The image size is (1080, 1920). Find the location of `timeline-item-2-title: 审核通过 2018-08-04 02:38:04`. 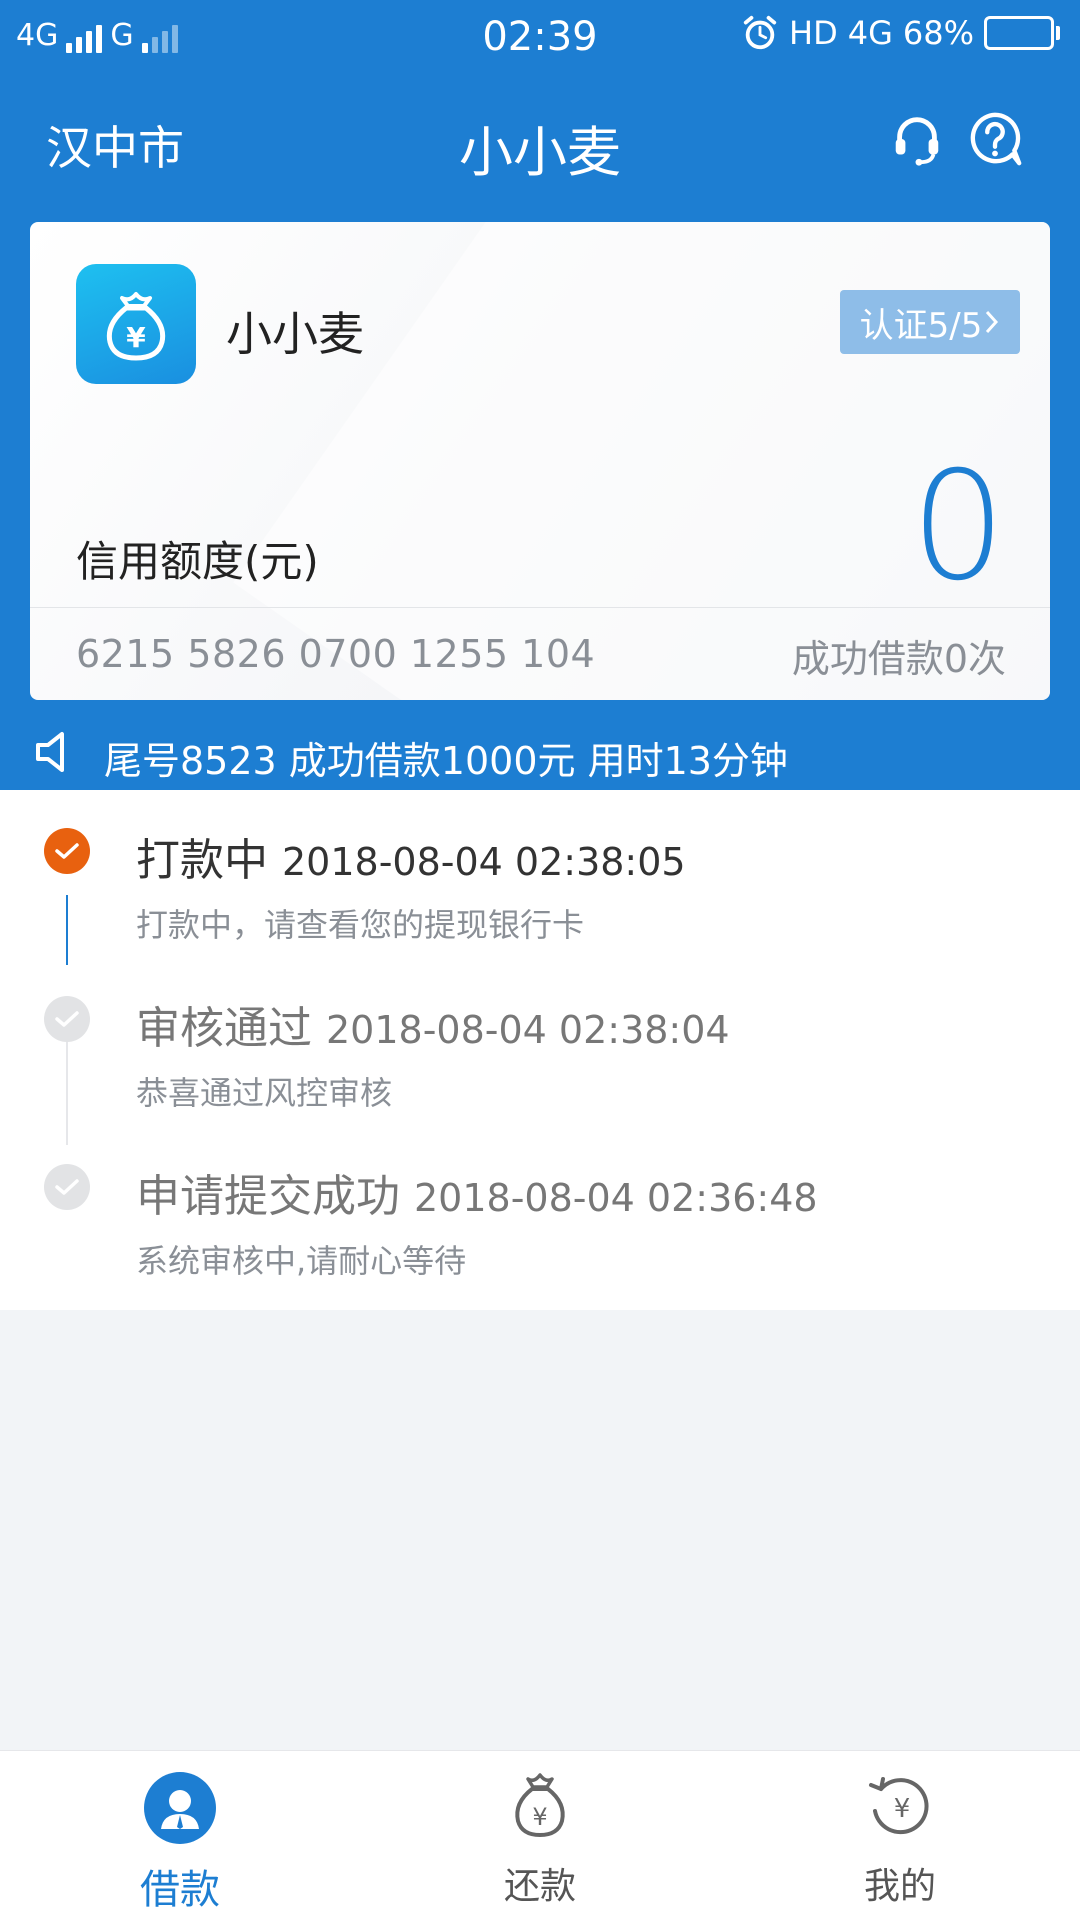

timeline-item-2-title: 审核通过 2018-08-04 02:38:04 is located at coordinates (433, 1024).